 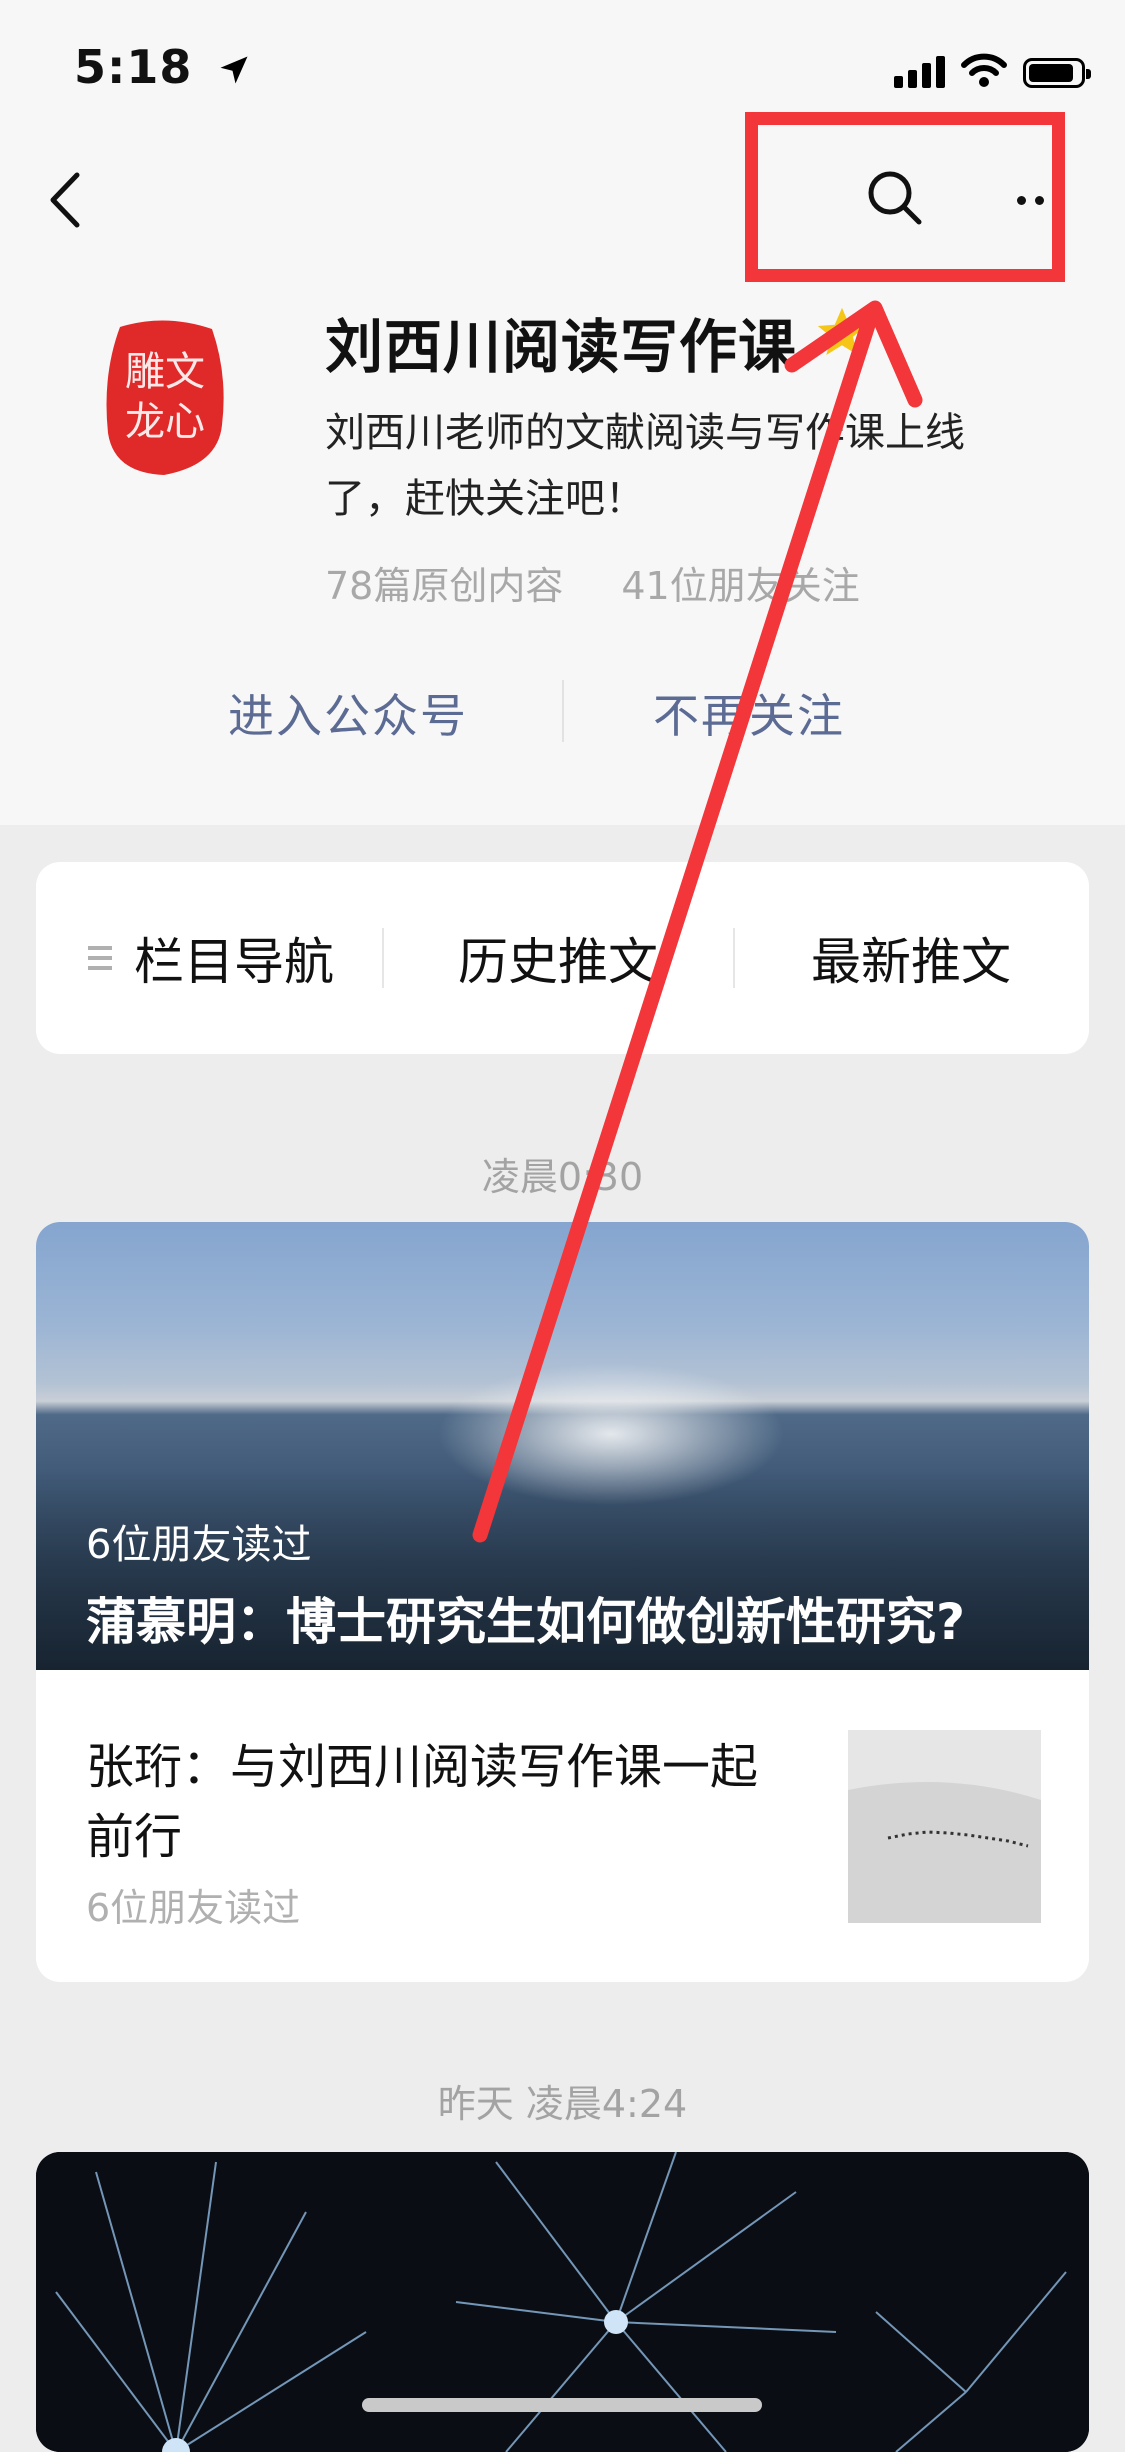 What do you see at coordinates (1057, 73) in the screenshot?
I see `battery-icon` at bounding box center [1057, 73].